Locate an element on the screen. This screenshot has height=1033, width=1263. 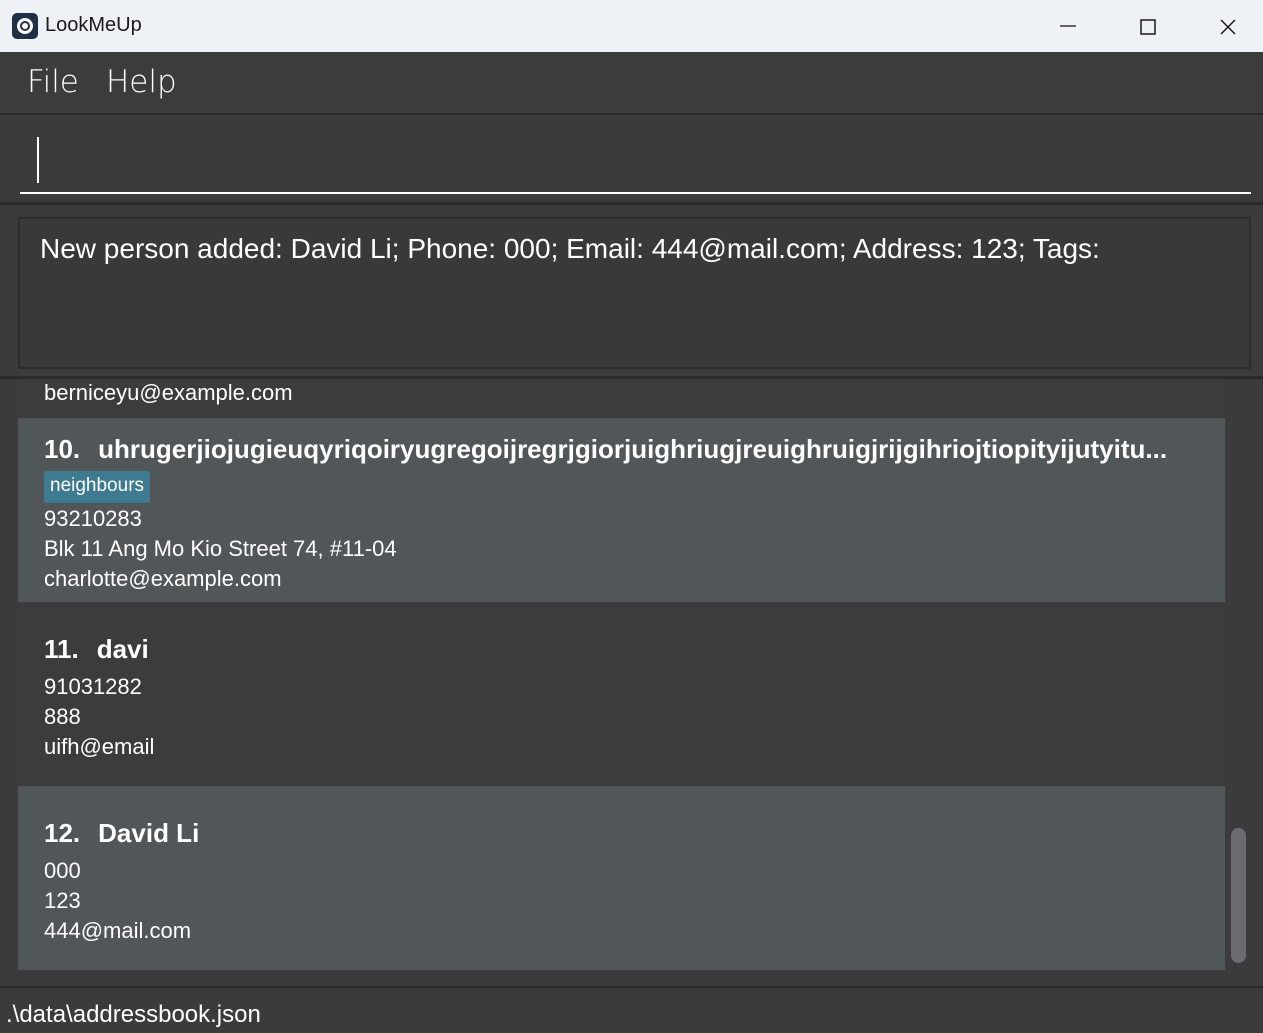
command-input is located at coordinates (635, 163).